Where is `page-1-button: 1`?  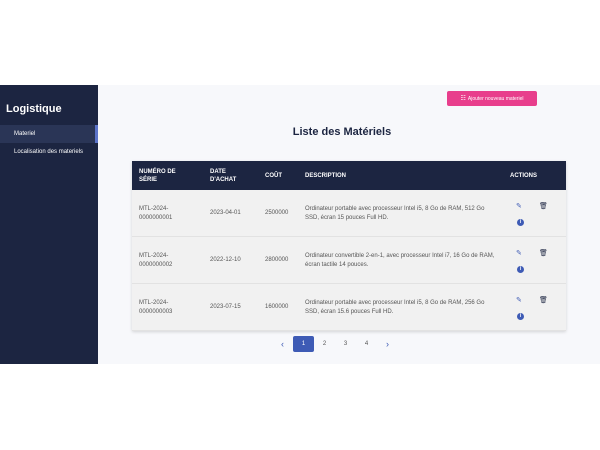
page-1-button: 1 is located at coordinates (303, 344).